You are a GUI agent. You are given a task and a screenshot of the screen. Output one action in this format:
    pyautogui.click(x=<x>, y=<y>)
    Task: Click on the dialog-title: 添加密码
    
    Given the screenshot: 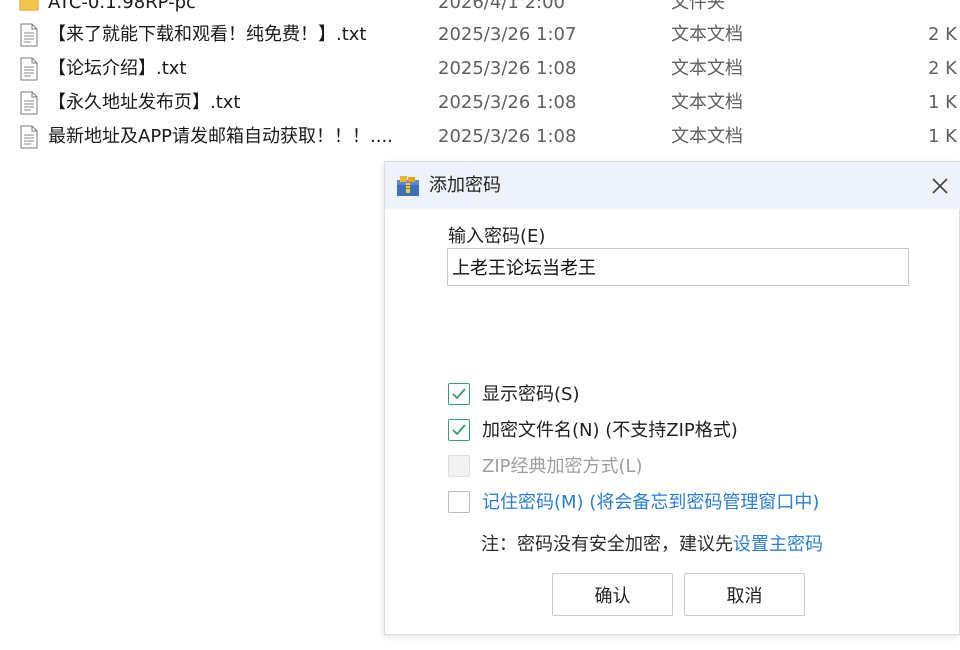 What is the action you would take?
    pyautogui.click(x=465, y=185)
    